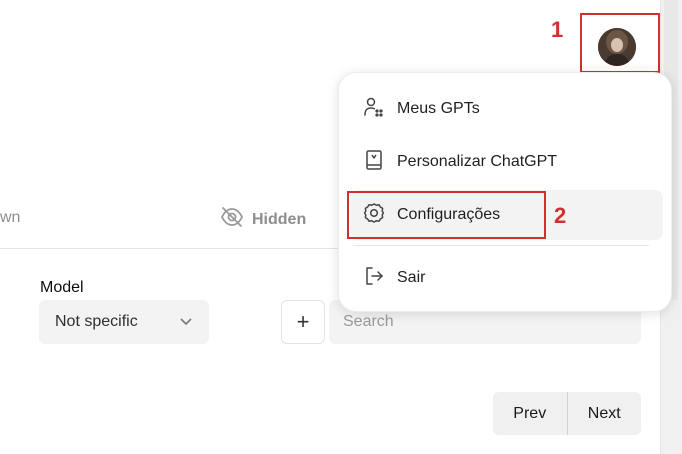 The image size is (682, 454). I want to click on step-2-badge: 2, so click(560, 215).